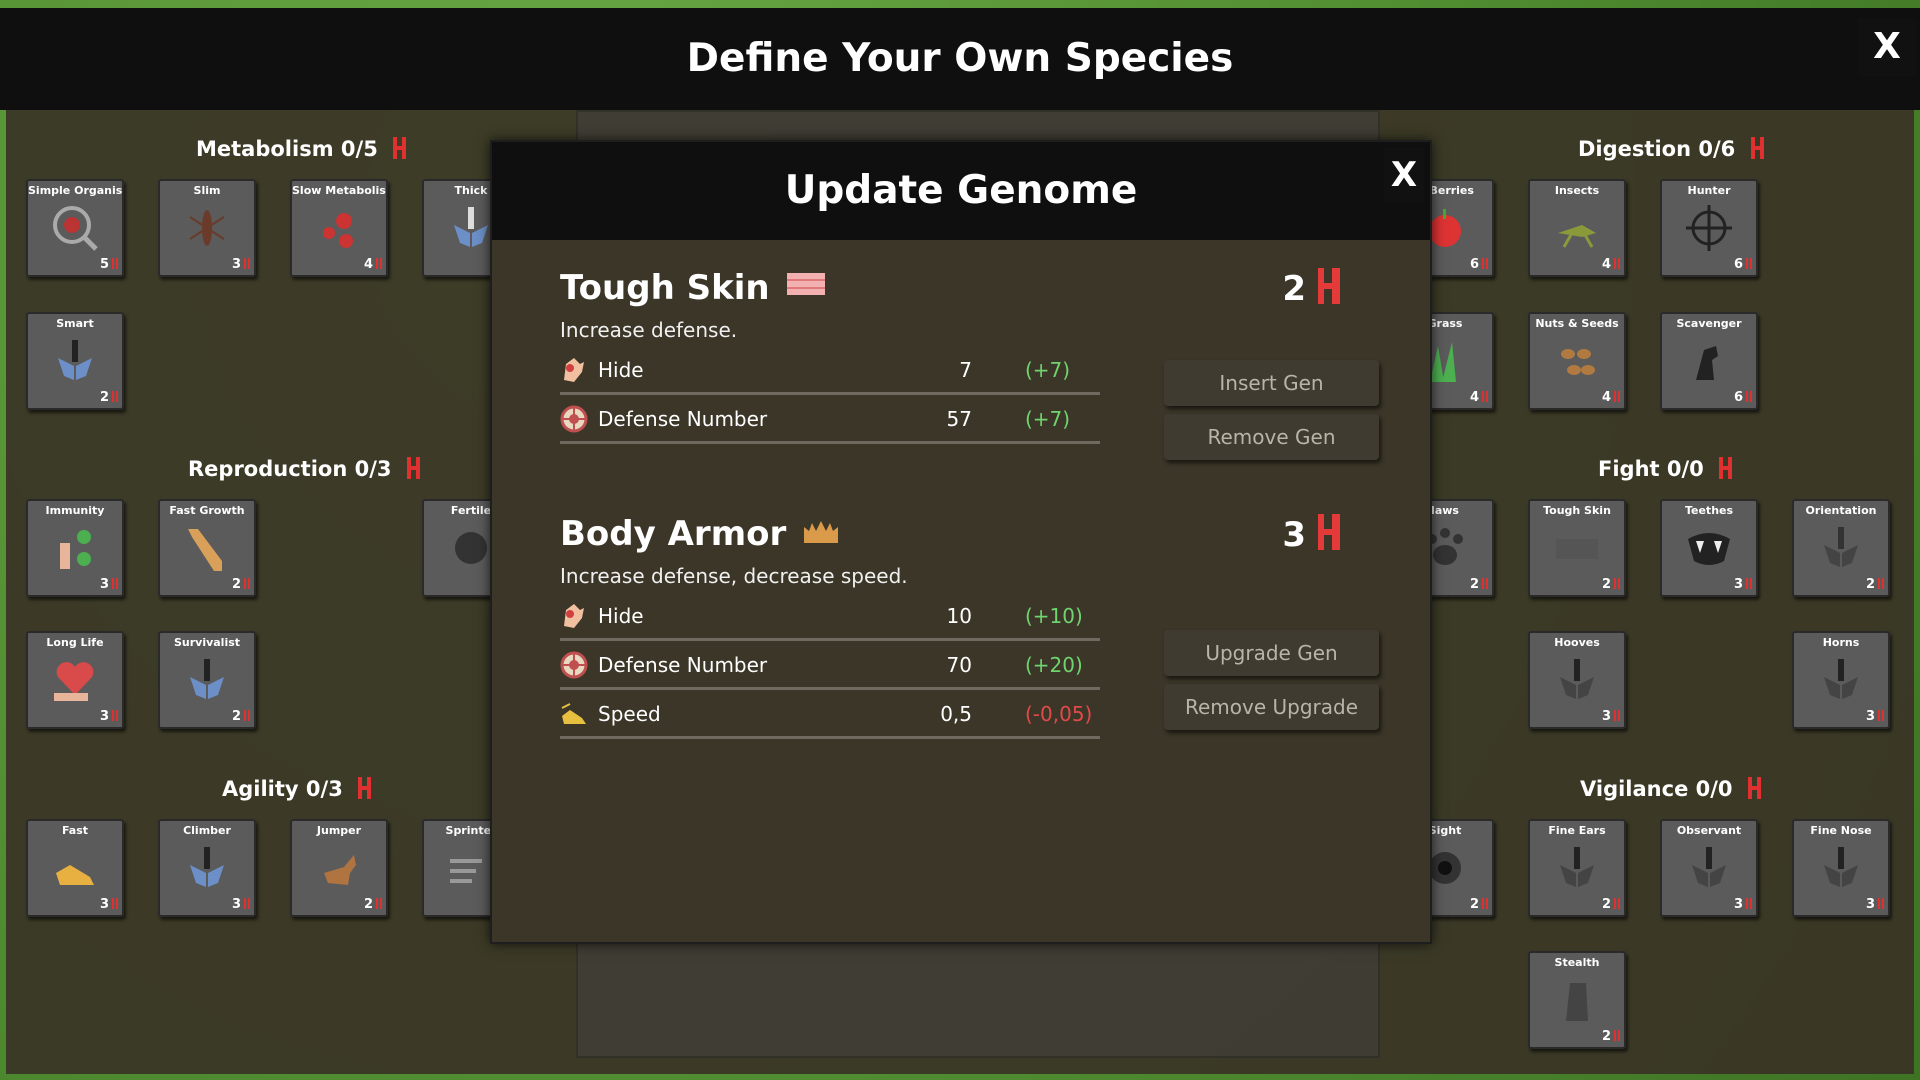 Image resolution: width=1920 pixels, height=1080 pixels. I want to click on gene-card-hooves: Hooves 3, so click(1577, 680).